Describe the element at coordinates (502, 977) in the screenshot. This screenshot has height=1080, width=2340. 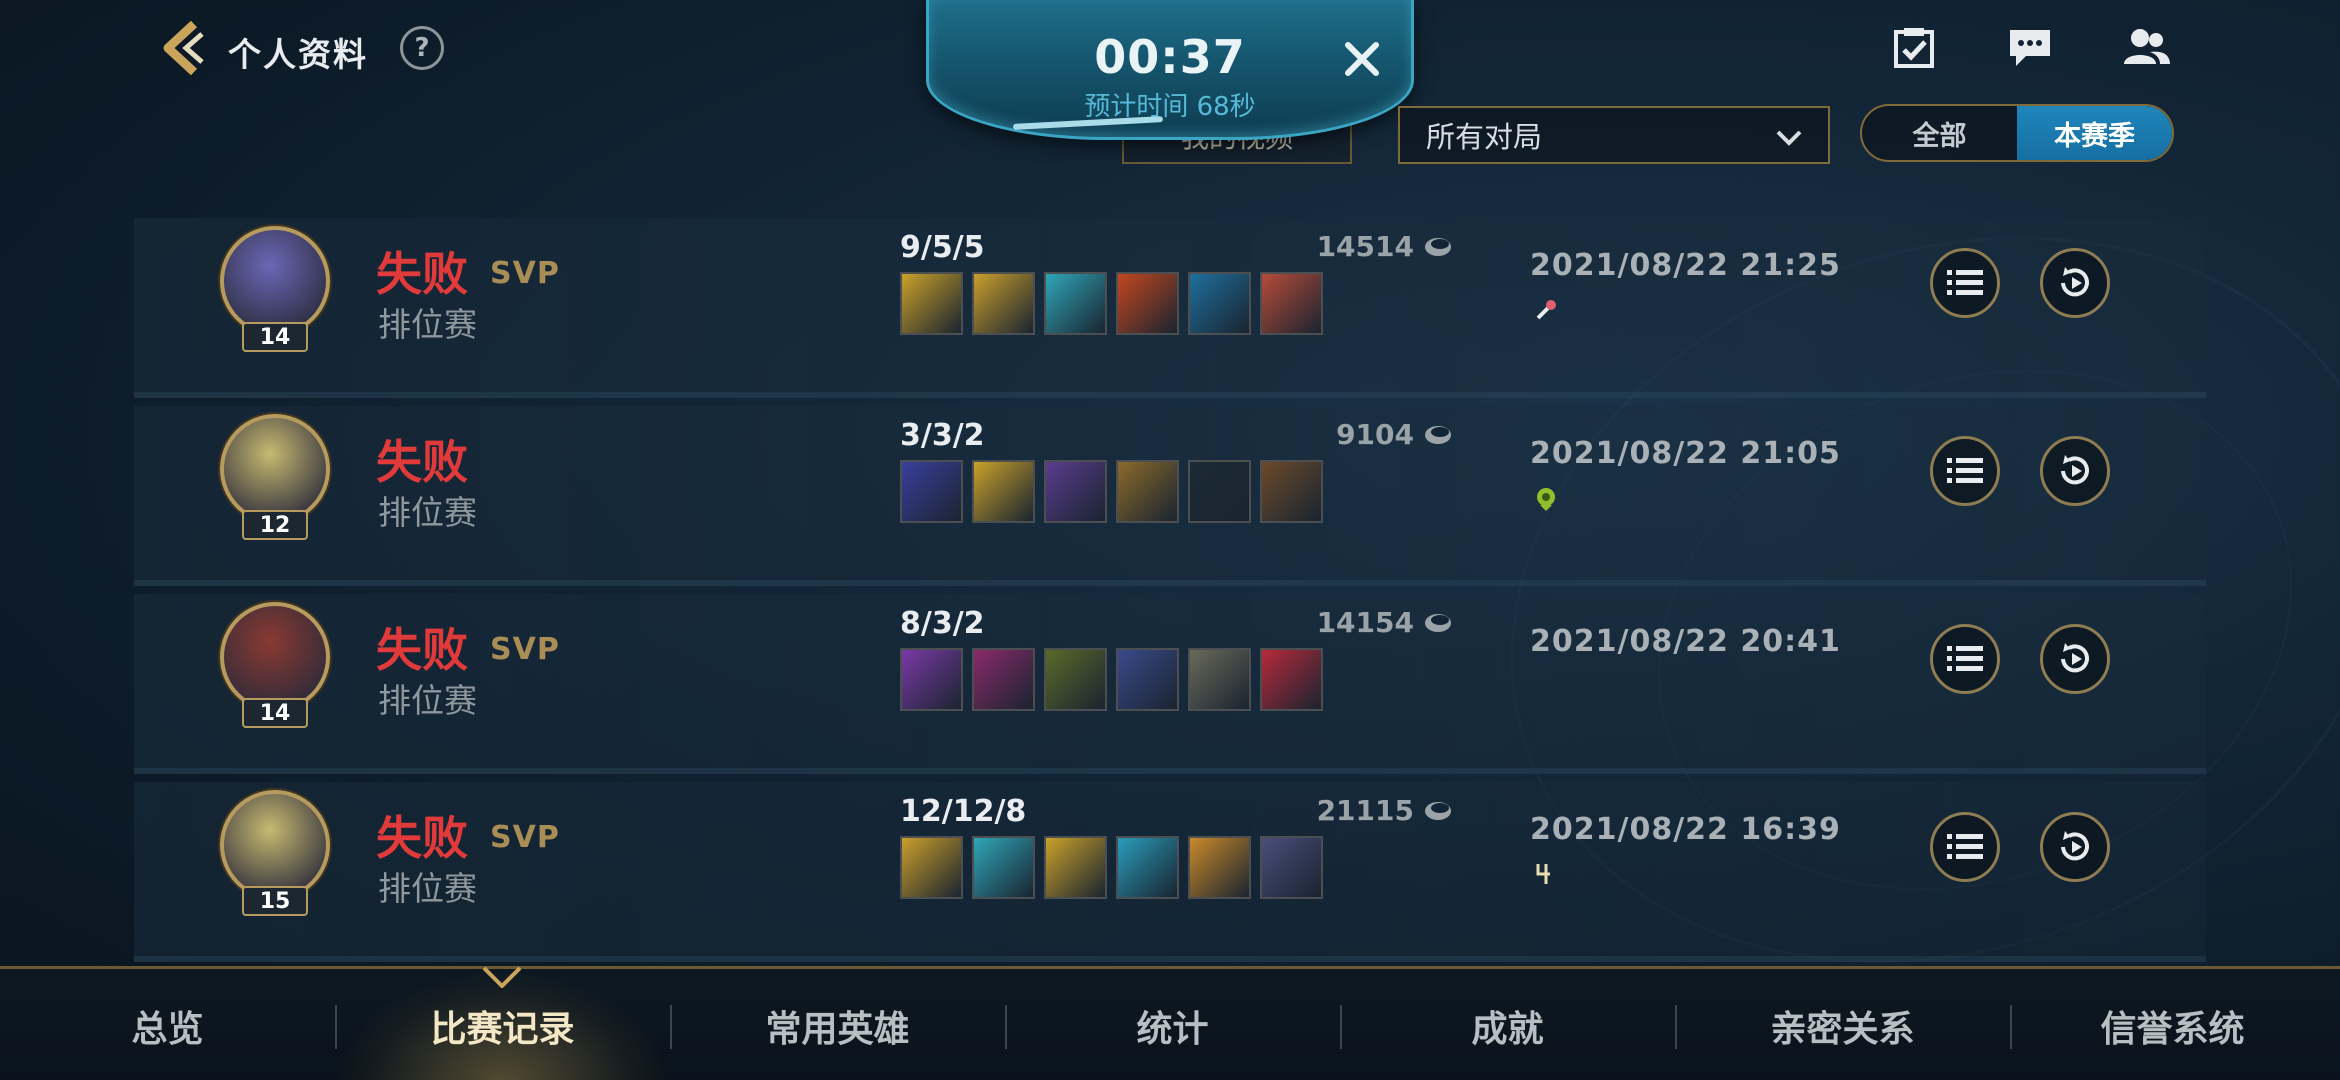
I see `active-tab-pointer-icon` at that location.